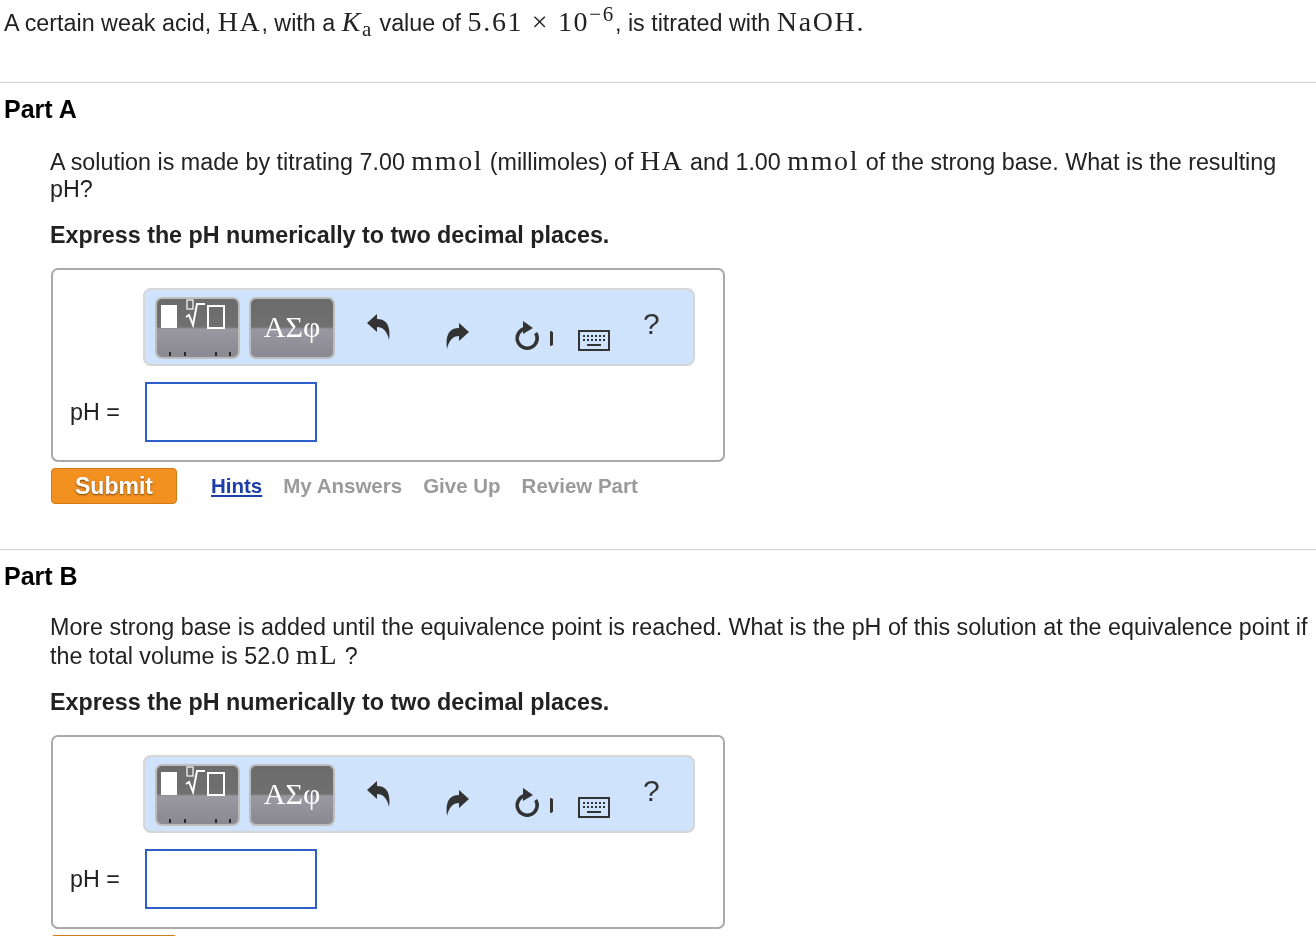 The image size is (1316, 936). What do you see at coordinates (40, 576) in the screenshot?
I see `part-heading: Part B` at bounding box center [40, 576].